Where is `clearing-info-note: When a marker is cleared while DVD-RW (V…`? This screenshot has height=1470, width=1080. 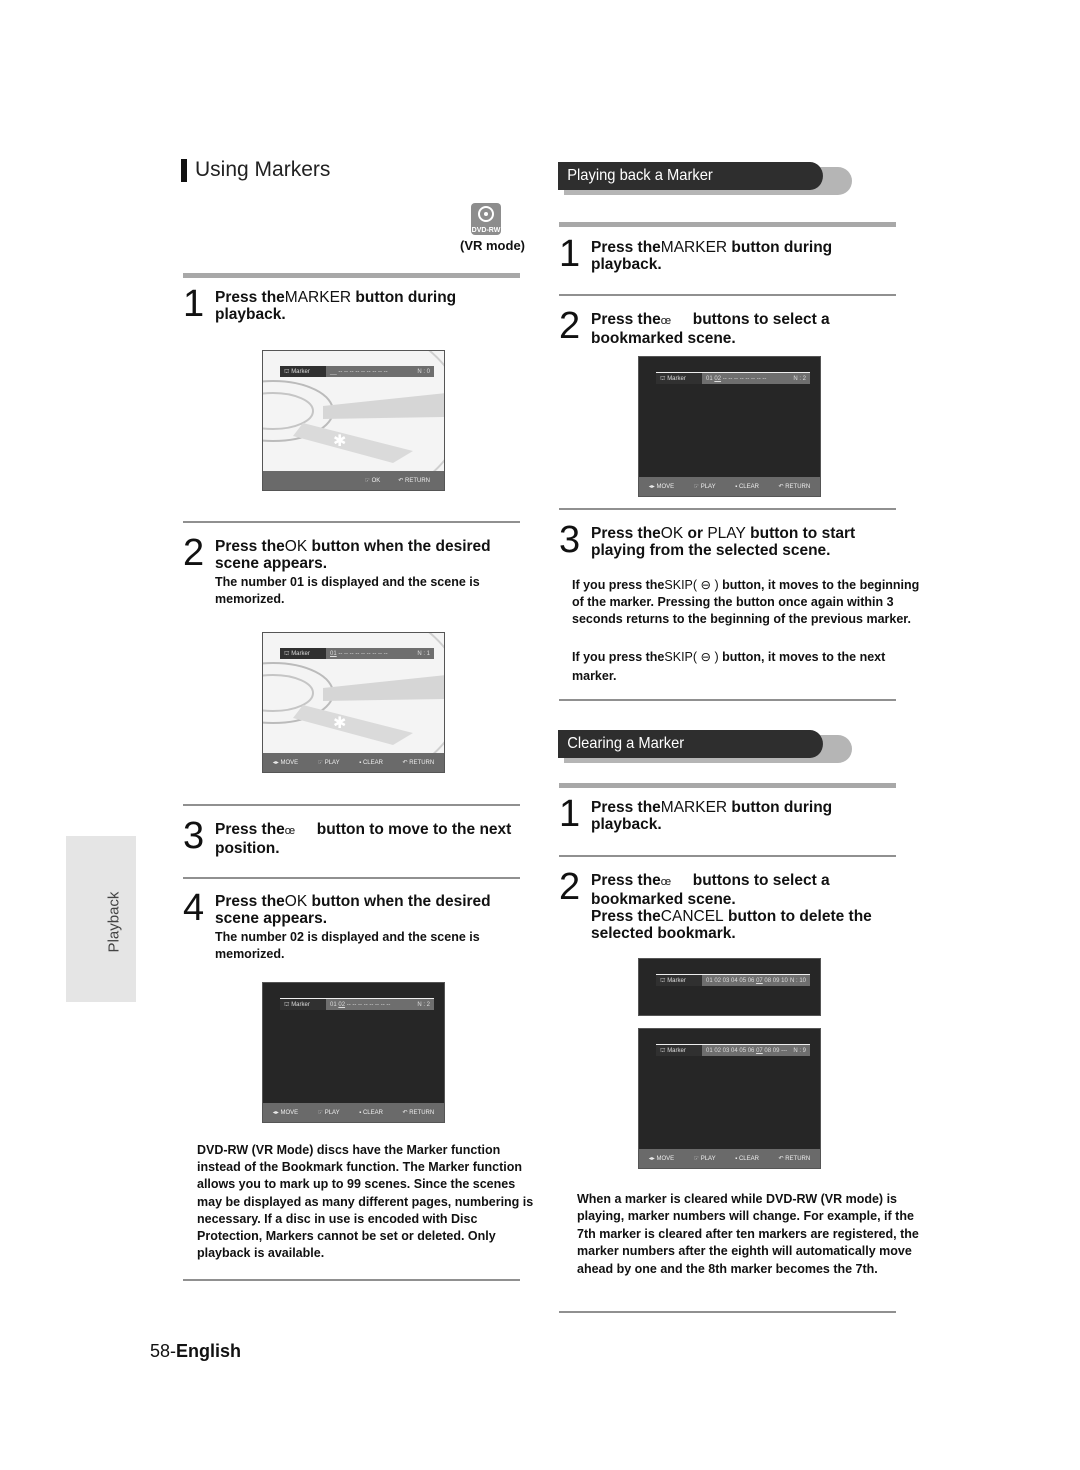
clearing-info-note: When a marker is cleared while DVD-RW (V… is located at coordinates (748, 1234).